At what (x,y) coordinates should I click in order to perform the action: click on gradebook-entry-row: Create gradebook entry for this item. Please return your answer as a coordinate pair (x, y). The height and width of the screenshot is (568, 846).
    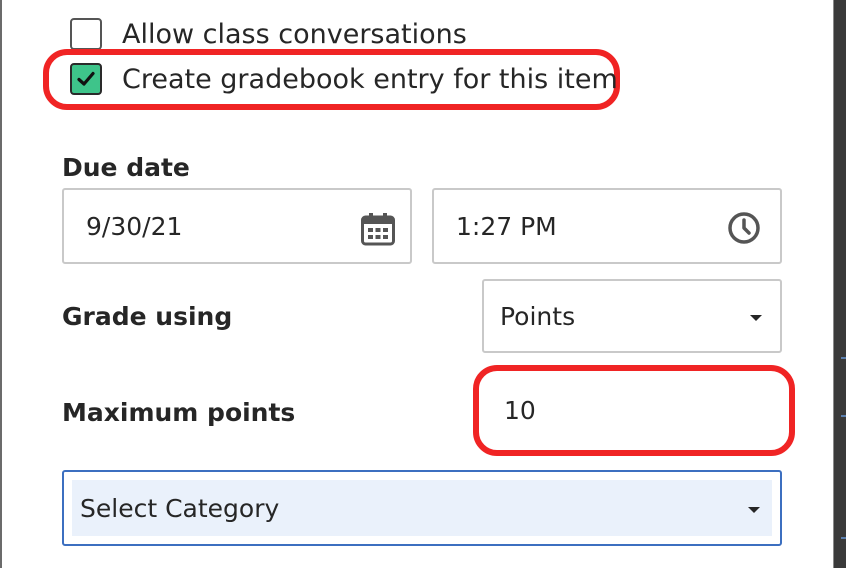
    Looking at the image, I should click on (344, 79).